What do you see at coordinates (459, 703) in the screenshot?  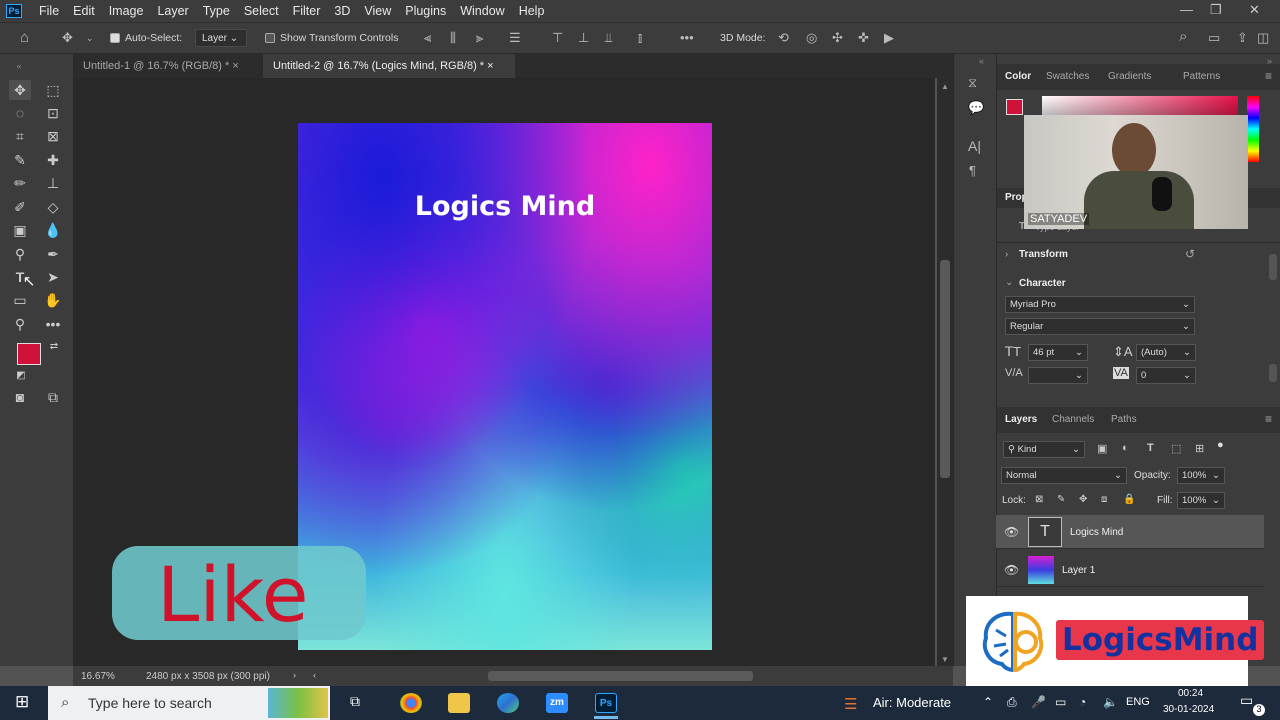 I see `file-explorer-icon` at bounding box center [459, 703].